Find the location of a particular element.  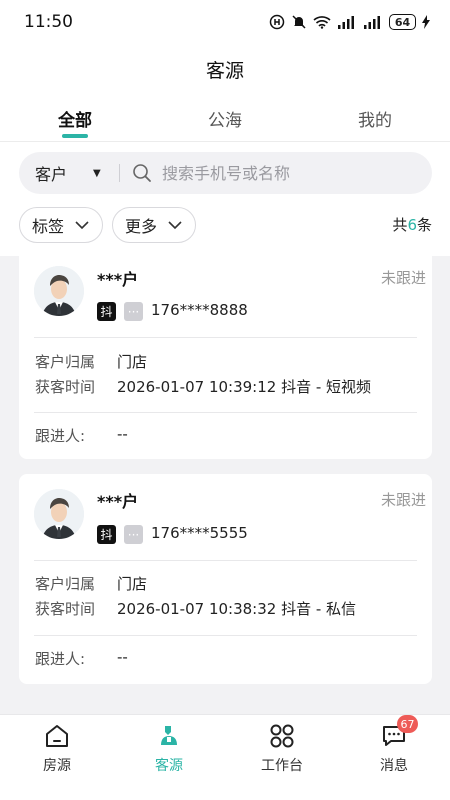

nav-label: 工作台 is located at coordinates (282, 766).